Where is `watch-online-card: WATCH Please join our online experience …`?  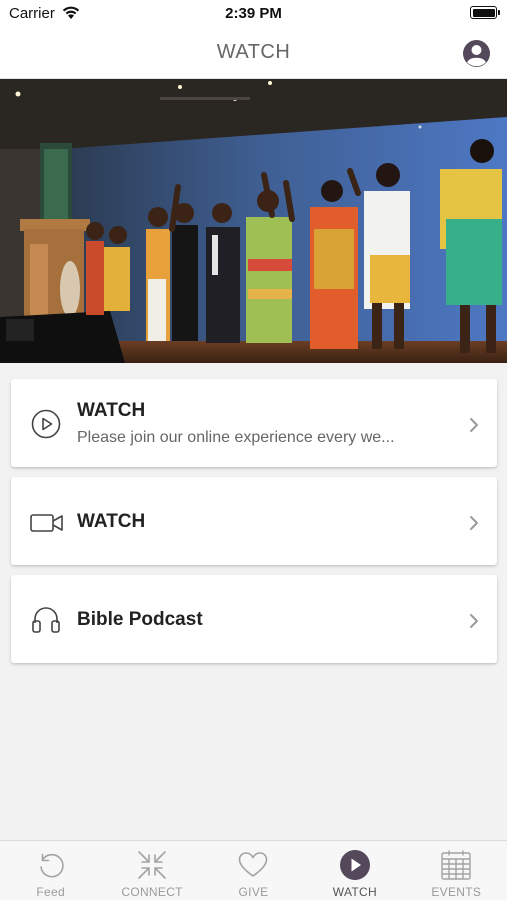
watch-online-card: WATCH Please join our online experience … is located at coordinates (254, 423).